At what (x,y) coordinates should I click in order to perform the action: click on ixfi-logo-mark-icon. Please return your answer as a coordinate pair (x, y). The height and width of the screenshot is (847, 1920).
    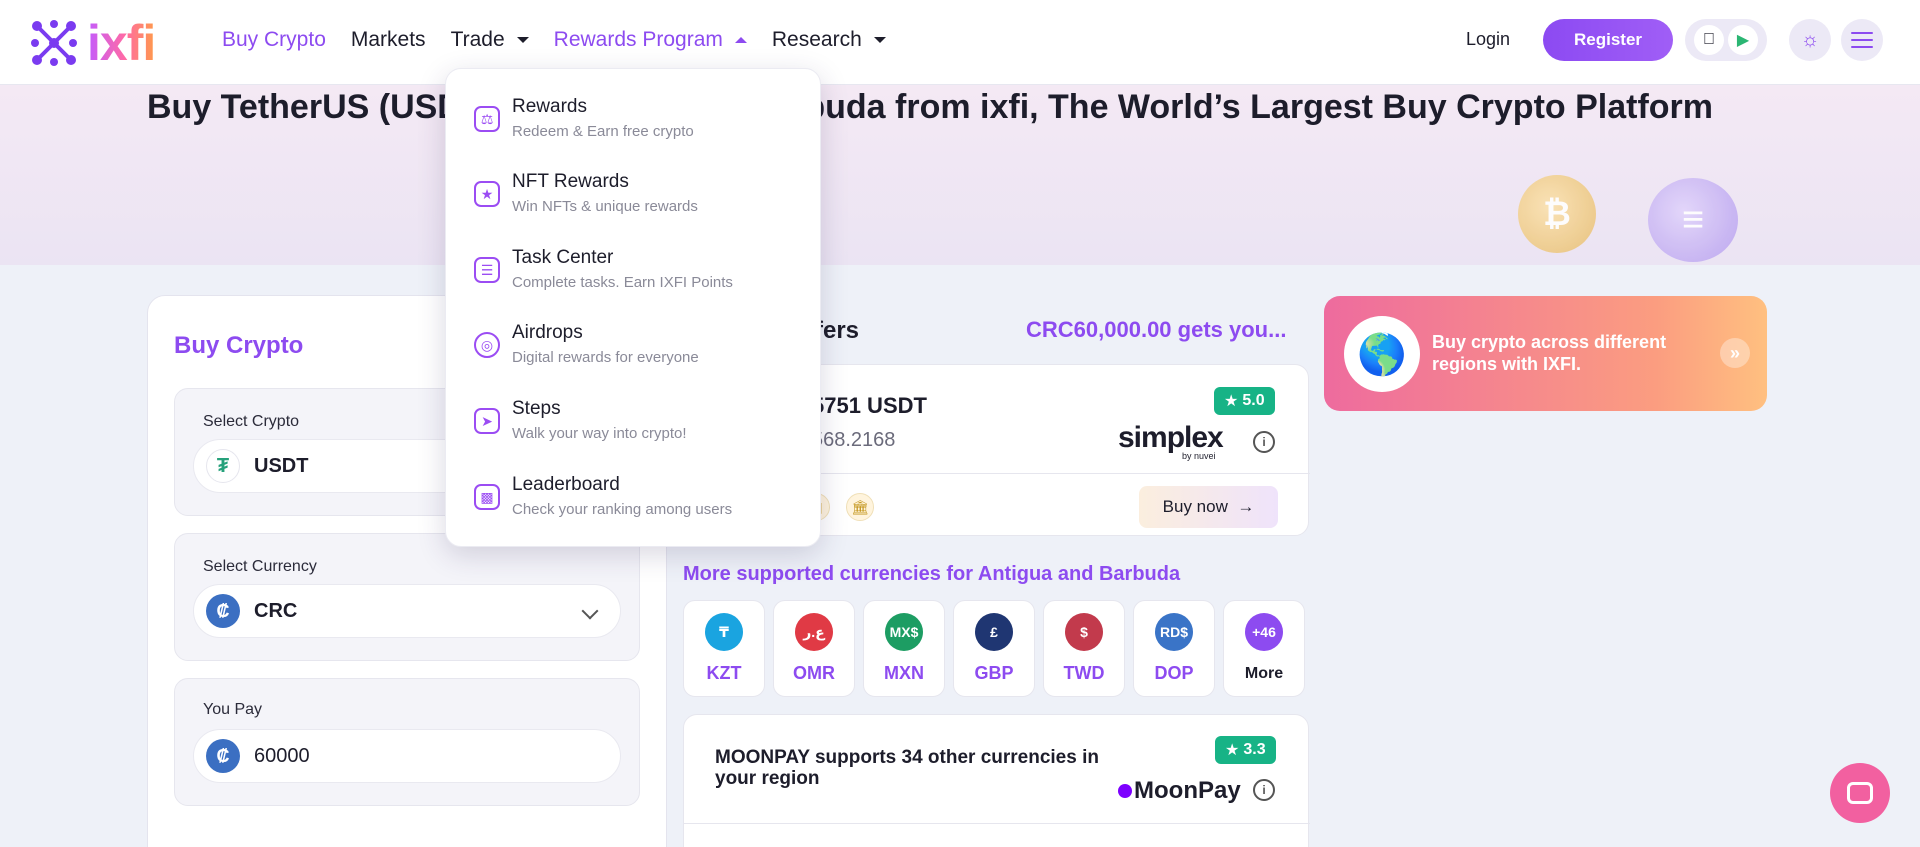
    Looking at the image, I should click on (54, 43).